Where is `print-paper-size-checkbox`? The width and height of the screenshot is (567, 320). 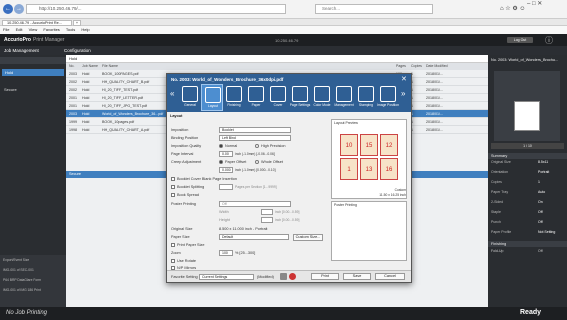 print-paper-size-checkbox is located at coordinates (173, 245).